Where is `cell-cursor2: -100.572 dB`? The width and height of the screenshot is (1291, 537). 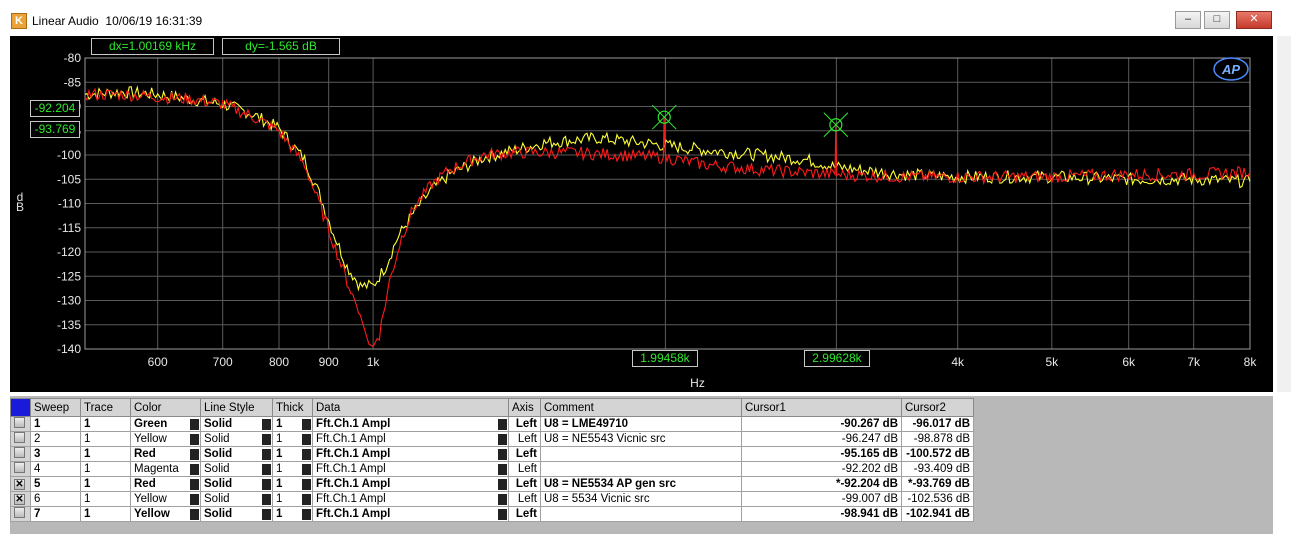 cell-cursor2: -100.572 dB is located at coordinates (937, 454).